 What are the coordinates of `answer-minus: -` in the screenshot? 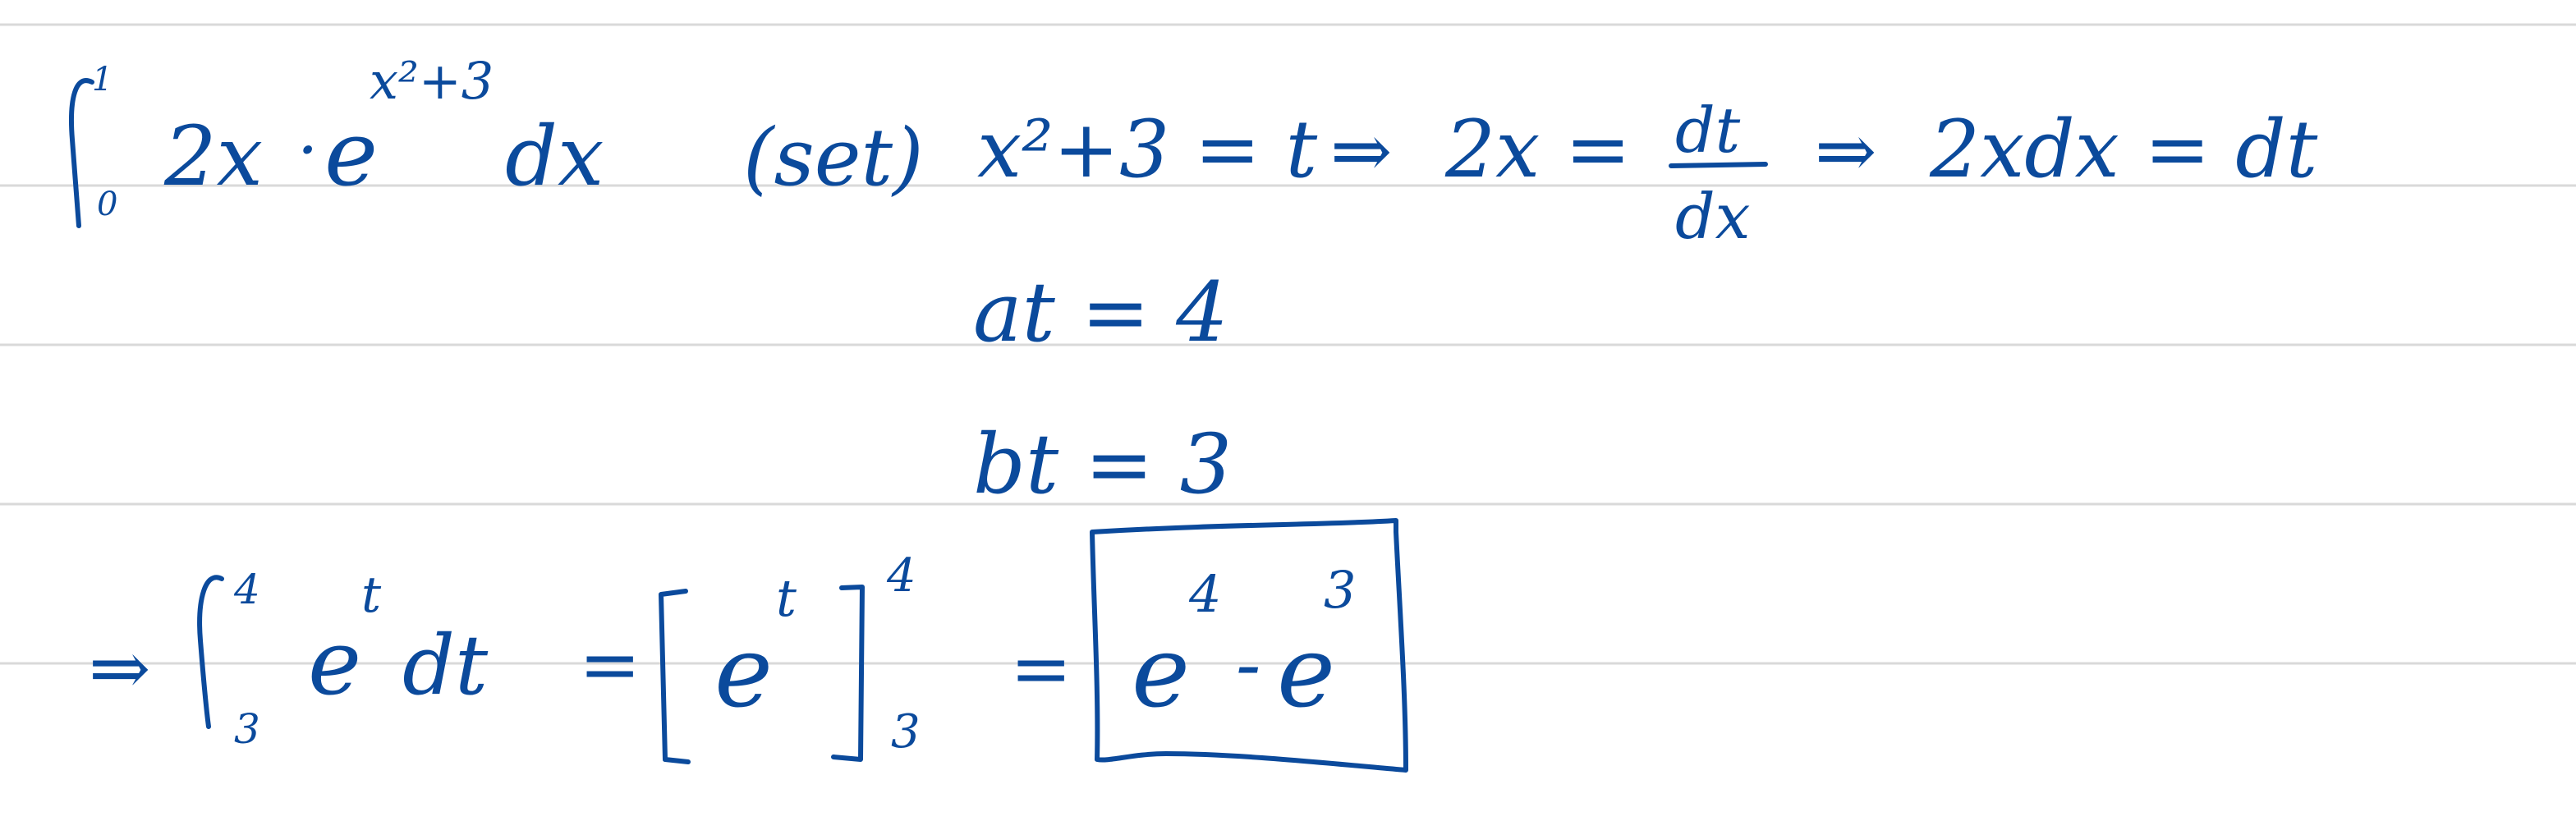 It's located at (1248, 664).